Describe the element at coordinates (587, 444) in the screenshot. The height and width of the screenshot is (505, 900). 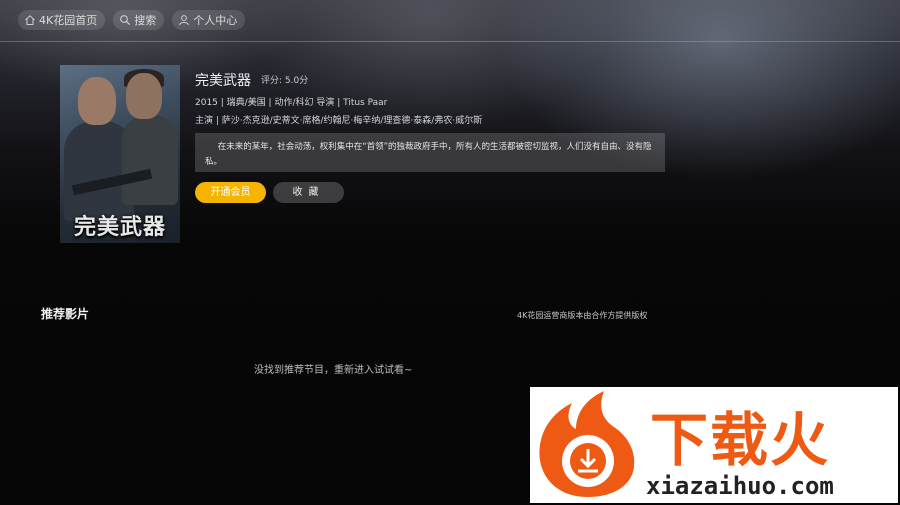
I see `flame-logo-icon` at that location.